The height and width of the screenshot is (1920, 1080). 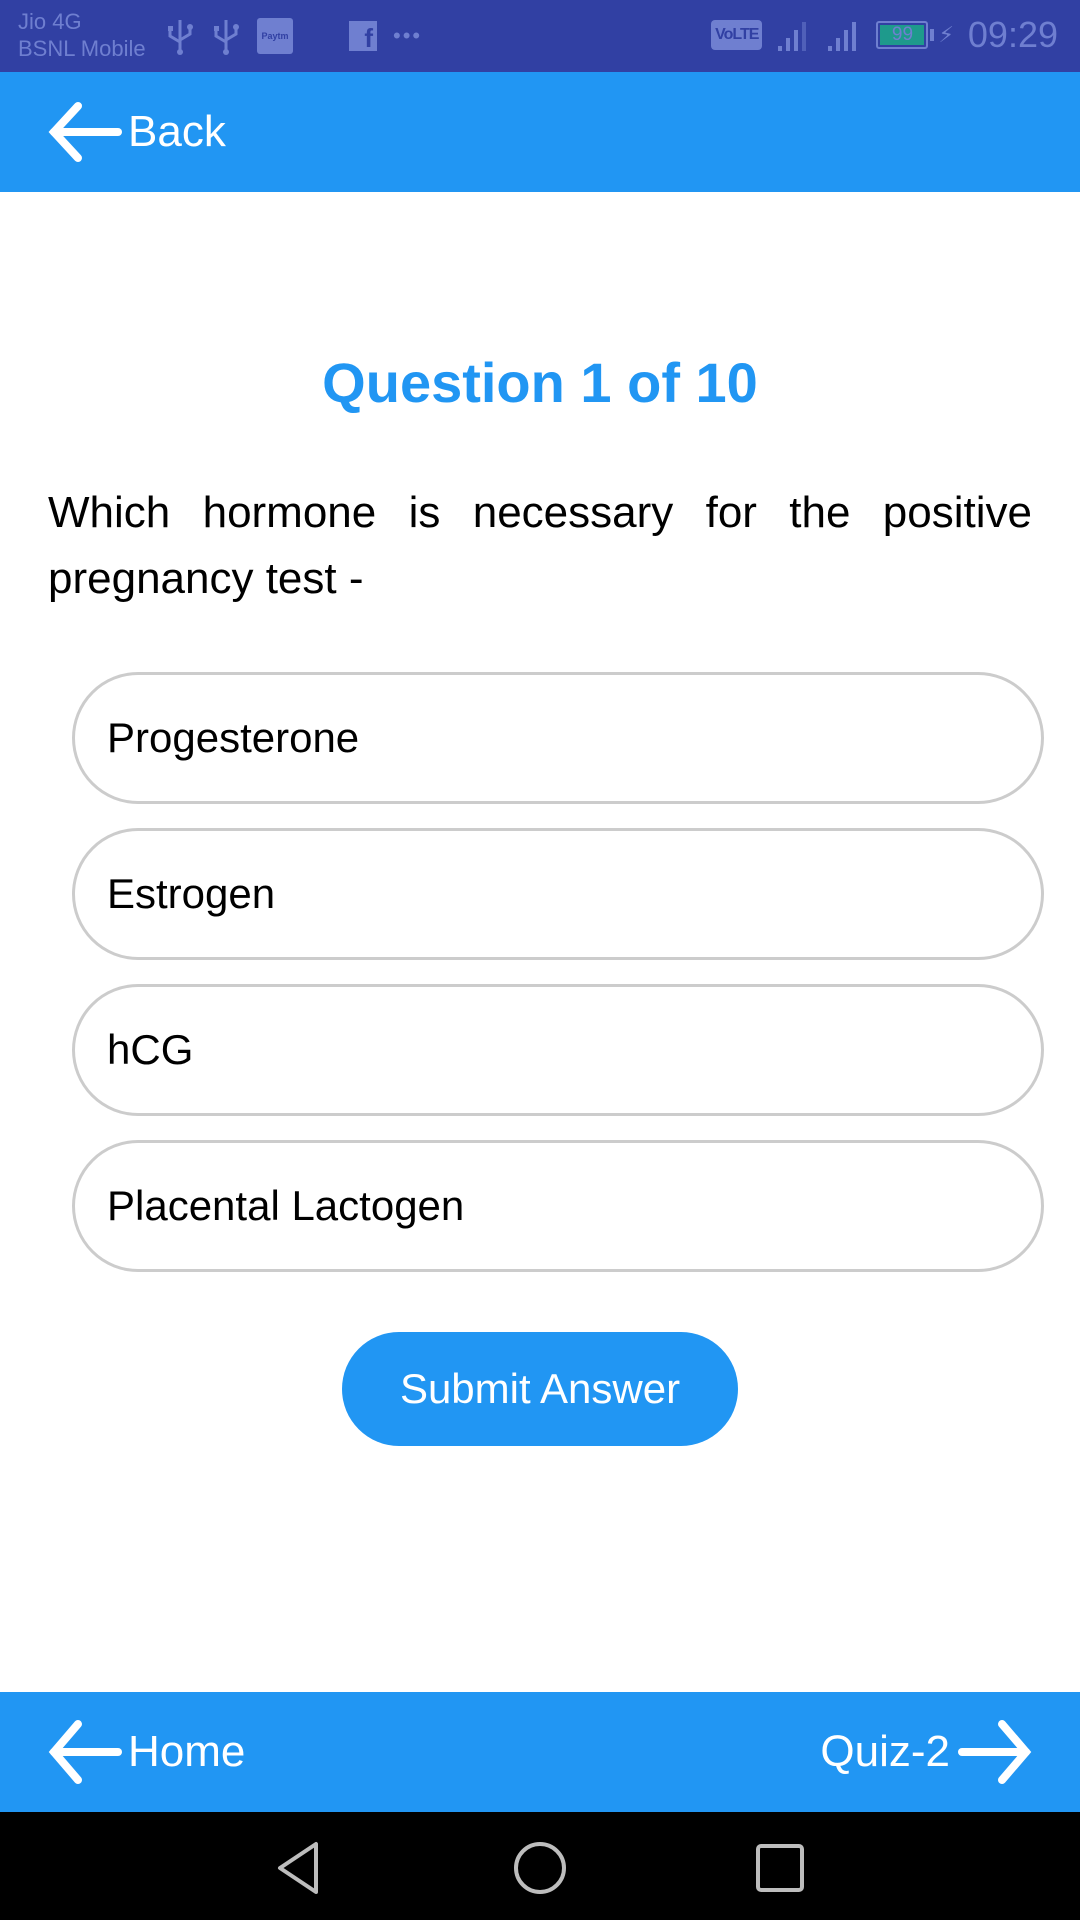 What do you see at coordinates (82, 48) in the screenshot?
I see `carrier-2: BSNL Mobile` at bounding box center [82, 48].